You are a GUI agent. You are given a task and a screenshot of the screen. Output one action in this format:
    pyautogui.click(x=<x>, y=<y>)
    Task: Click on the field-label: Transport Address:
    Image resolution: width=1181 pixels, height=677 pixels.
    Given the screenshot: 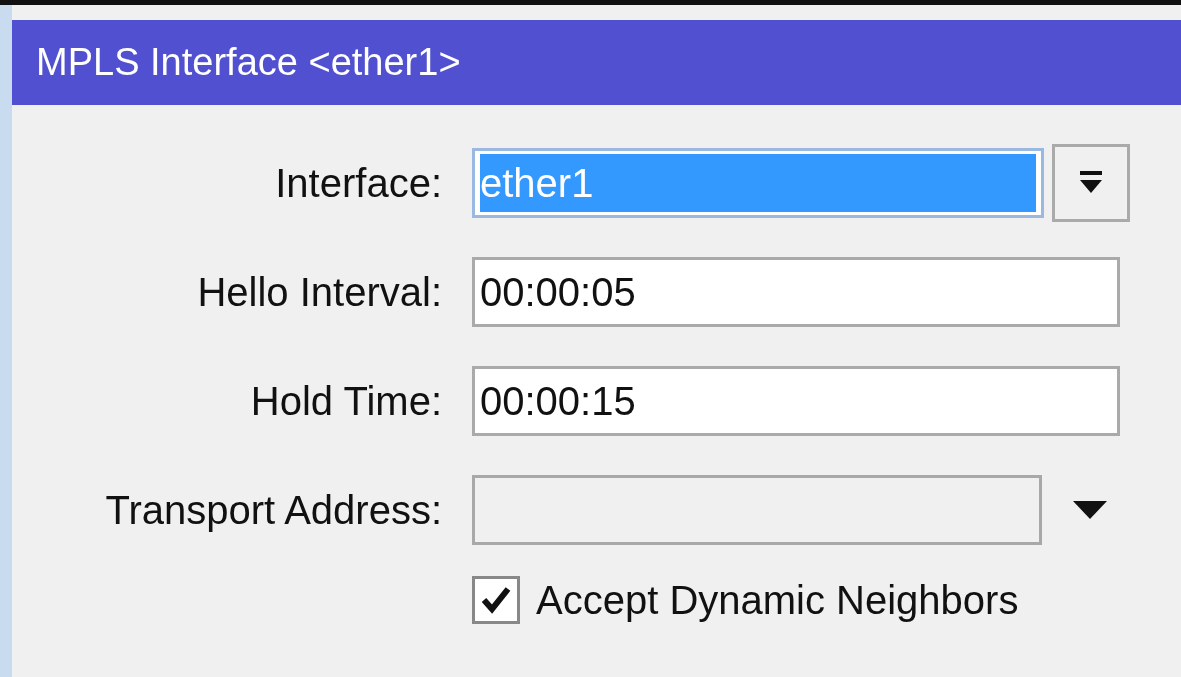 What is the action you would take?
    pyautogui.click(x=273, y=510)
    